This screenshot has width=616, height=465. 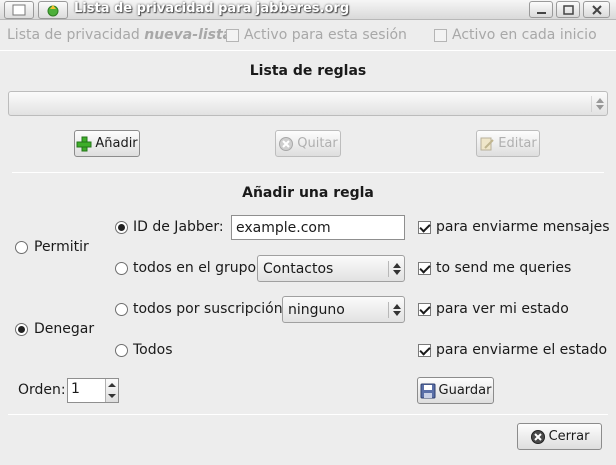 I want to click on close-window-button, so click(x=596, y=9).